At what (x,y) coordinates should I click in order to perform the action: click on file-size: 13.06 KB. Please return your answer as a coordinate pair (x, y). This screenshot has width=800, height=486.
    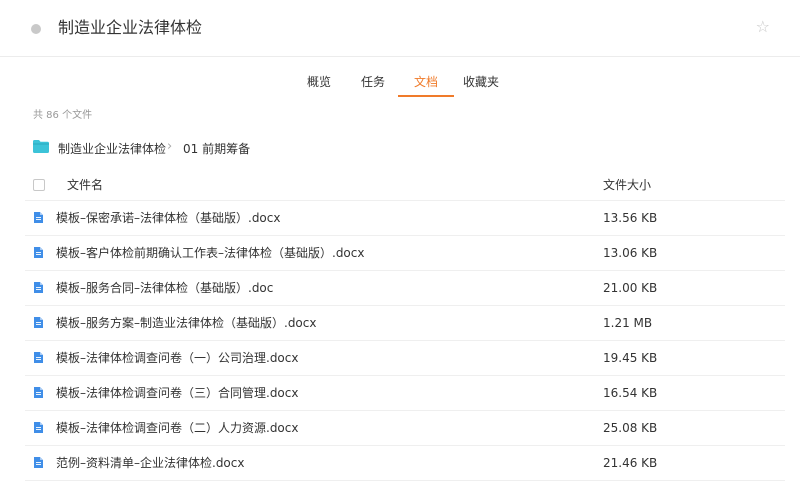
    Looking at the image, I should click on (630, 253).